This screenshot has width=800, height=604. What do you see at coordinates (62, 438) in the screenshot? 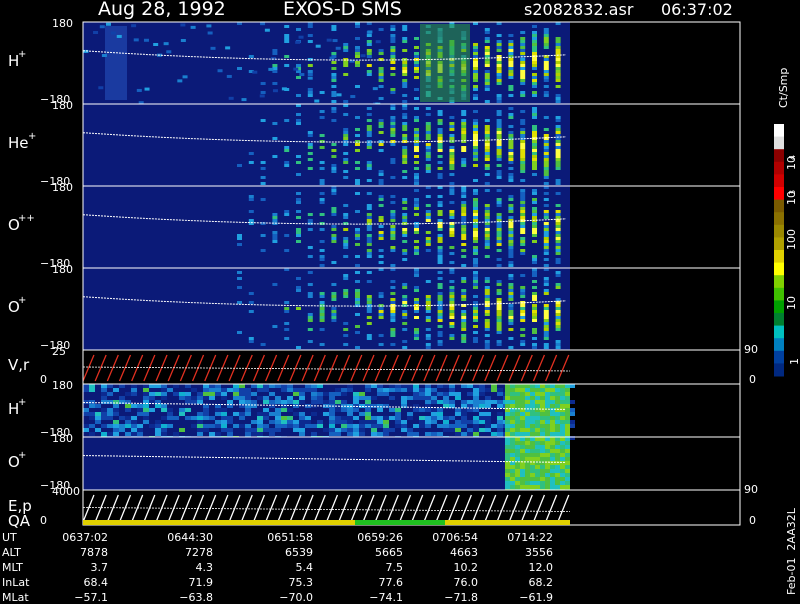
I see `panel-top-tick-7: 180` at bounding box center [62, 438].